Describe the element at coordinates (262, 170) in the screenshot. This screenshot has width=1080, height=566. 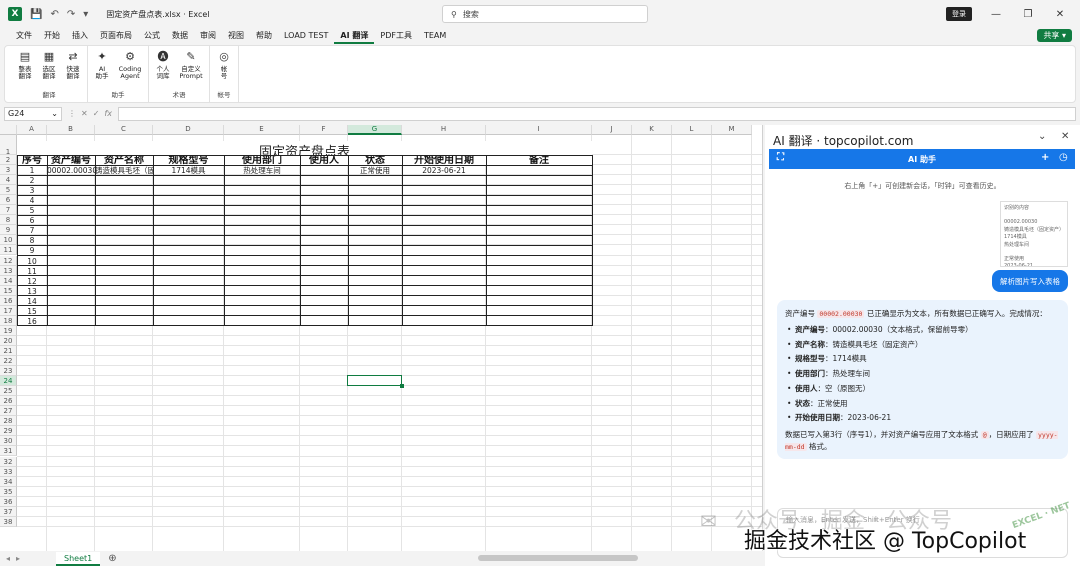
I see `table-cell-dept: 热处理车间` at that location.